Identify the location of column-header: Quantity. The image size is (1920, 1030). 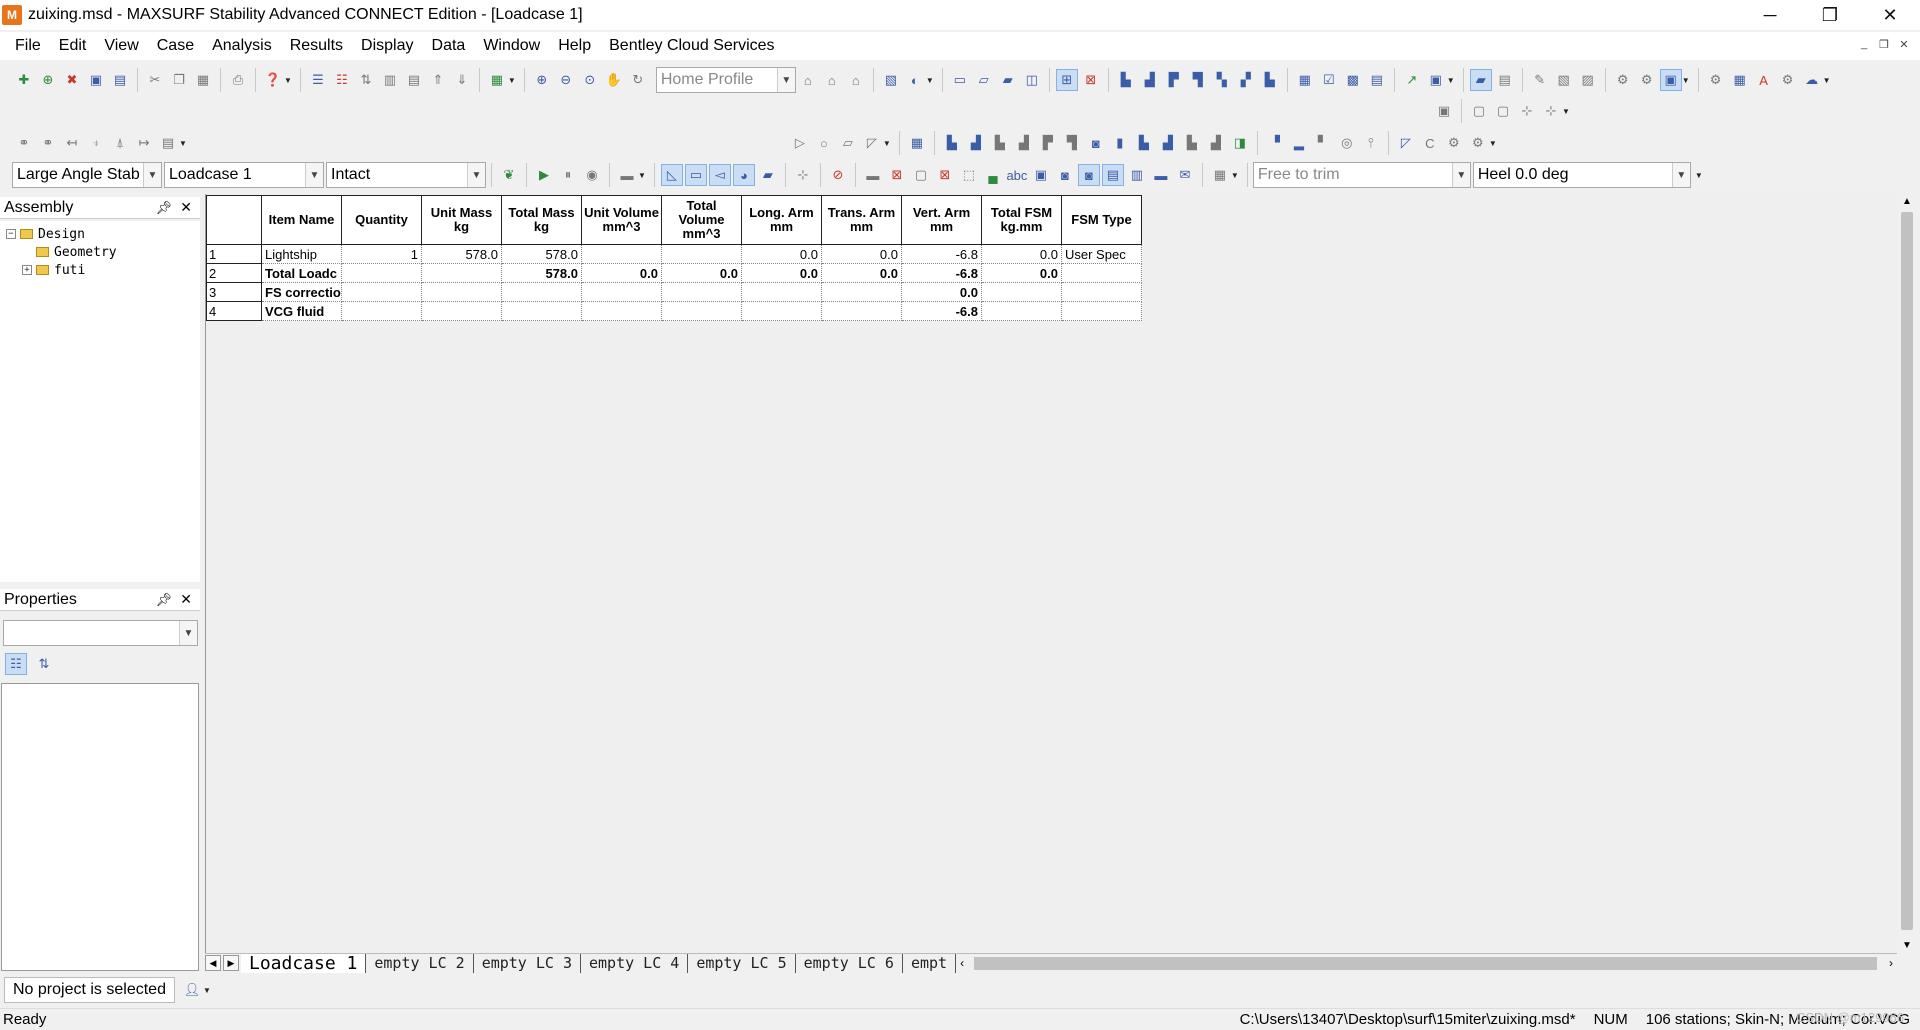
(381, 220).